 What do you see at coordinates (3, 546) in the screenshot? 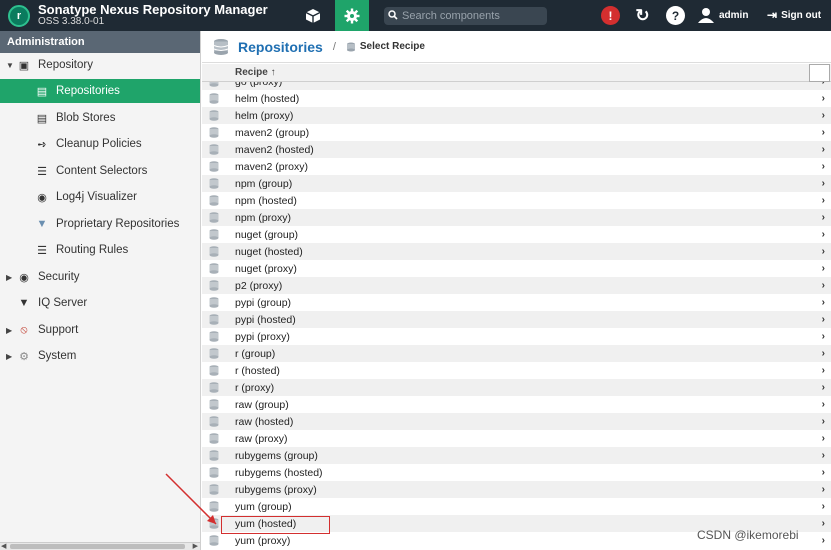
I see `scroll-left-icon: ◀` at bounding box center [3, 546].